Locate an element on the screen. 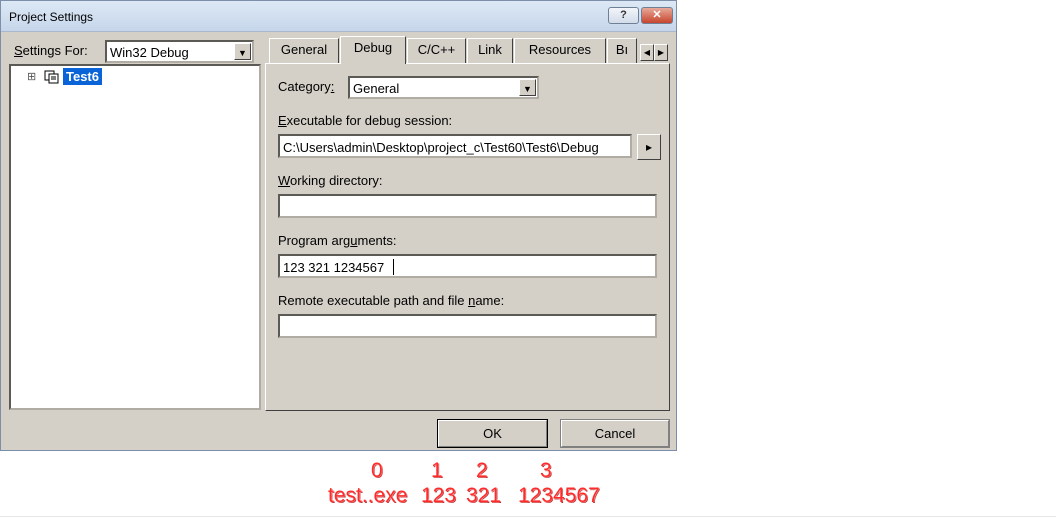 The width and height of the screenshot is (1056, 519). project-icon is located at coordinates (52, 76).